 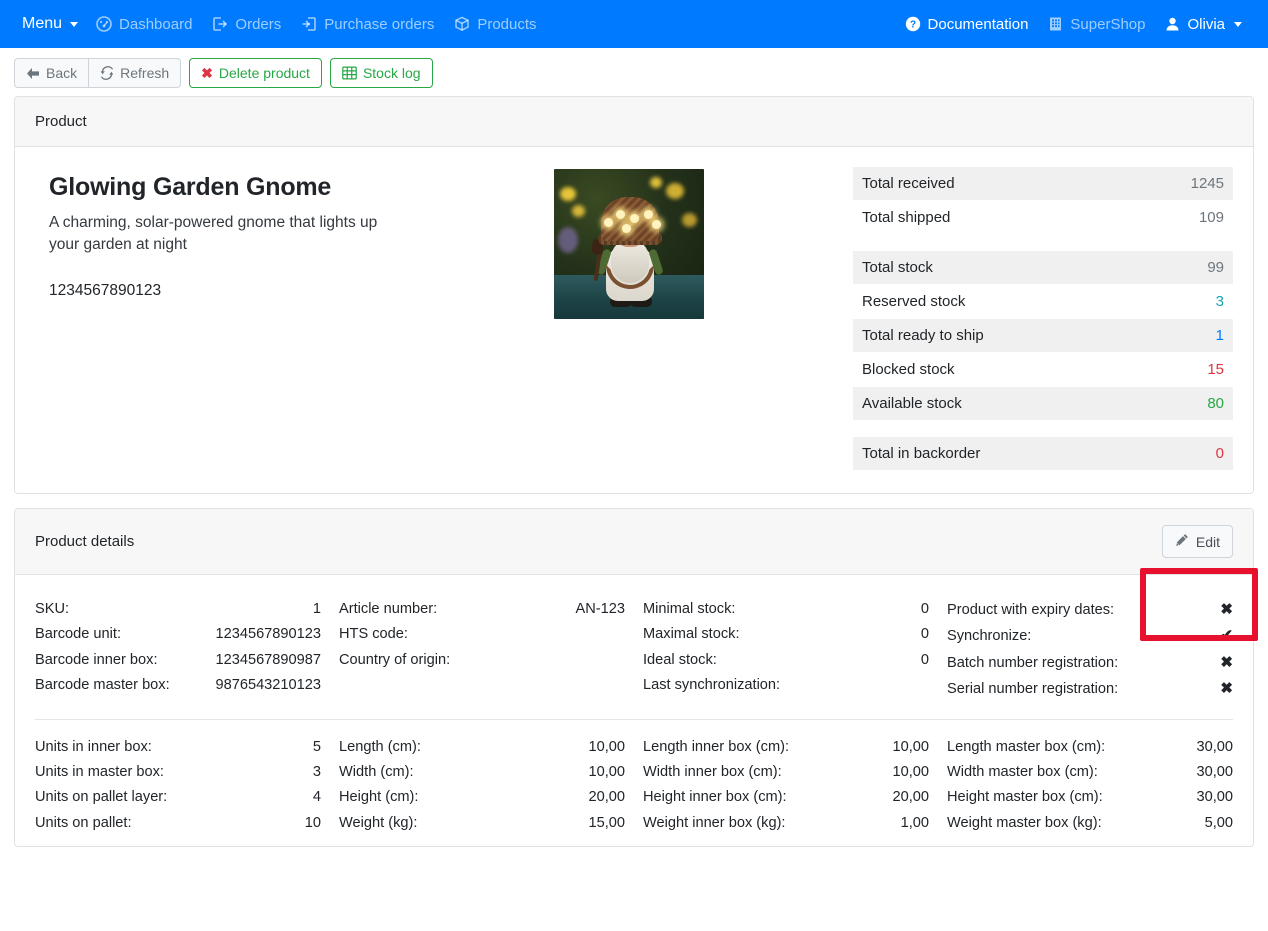 What do you see at coordinates (634, 719) in the screenshot?
I see `details-divider` at bounding box center [634, 719].